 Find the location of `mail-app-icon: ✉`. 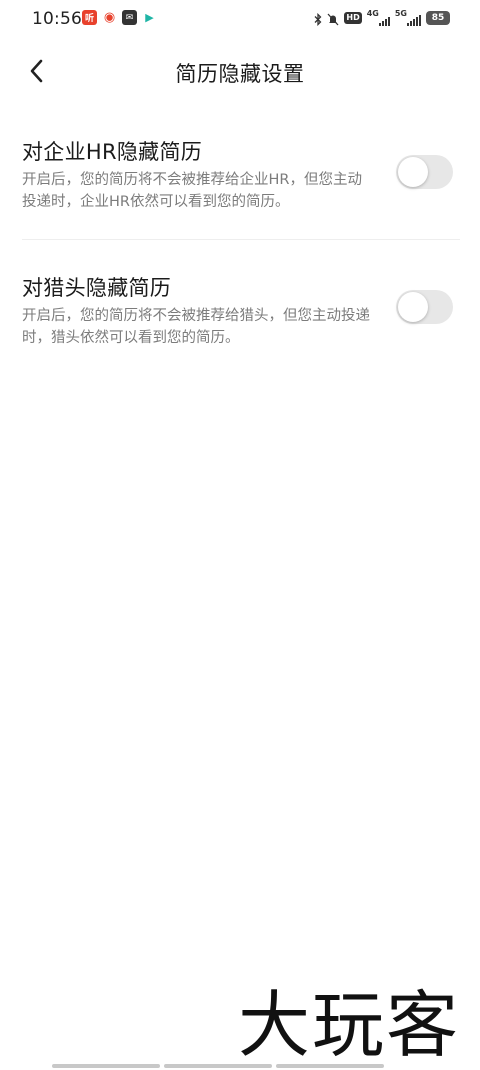

mail-app-icon: ✉ is located at coordinates (129, 17).